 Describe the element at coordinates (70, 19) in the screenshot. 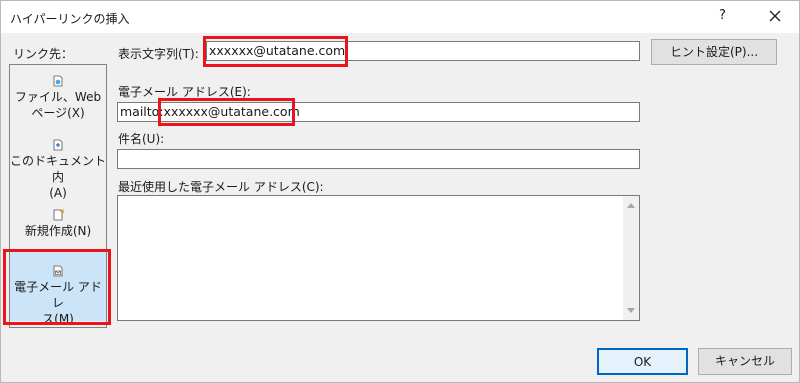

I see `dialog-title: ハイパーリンクの挿入` at that location.